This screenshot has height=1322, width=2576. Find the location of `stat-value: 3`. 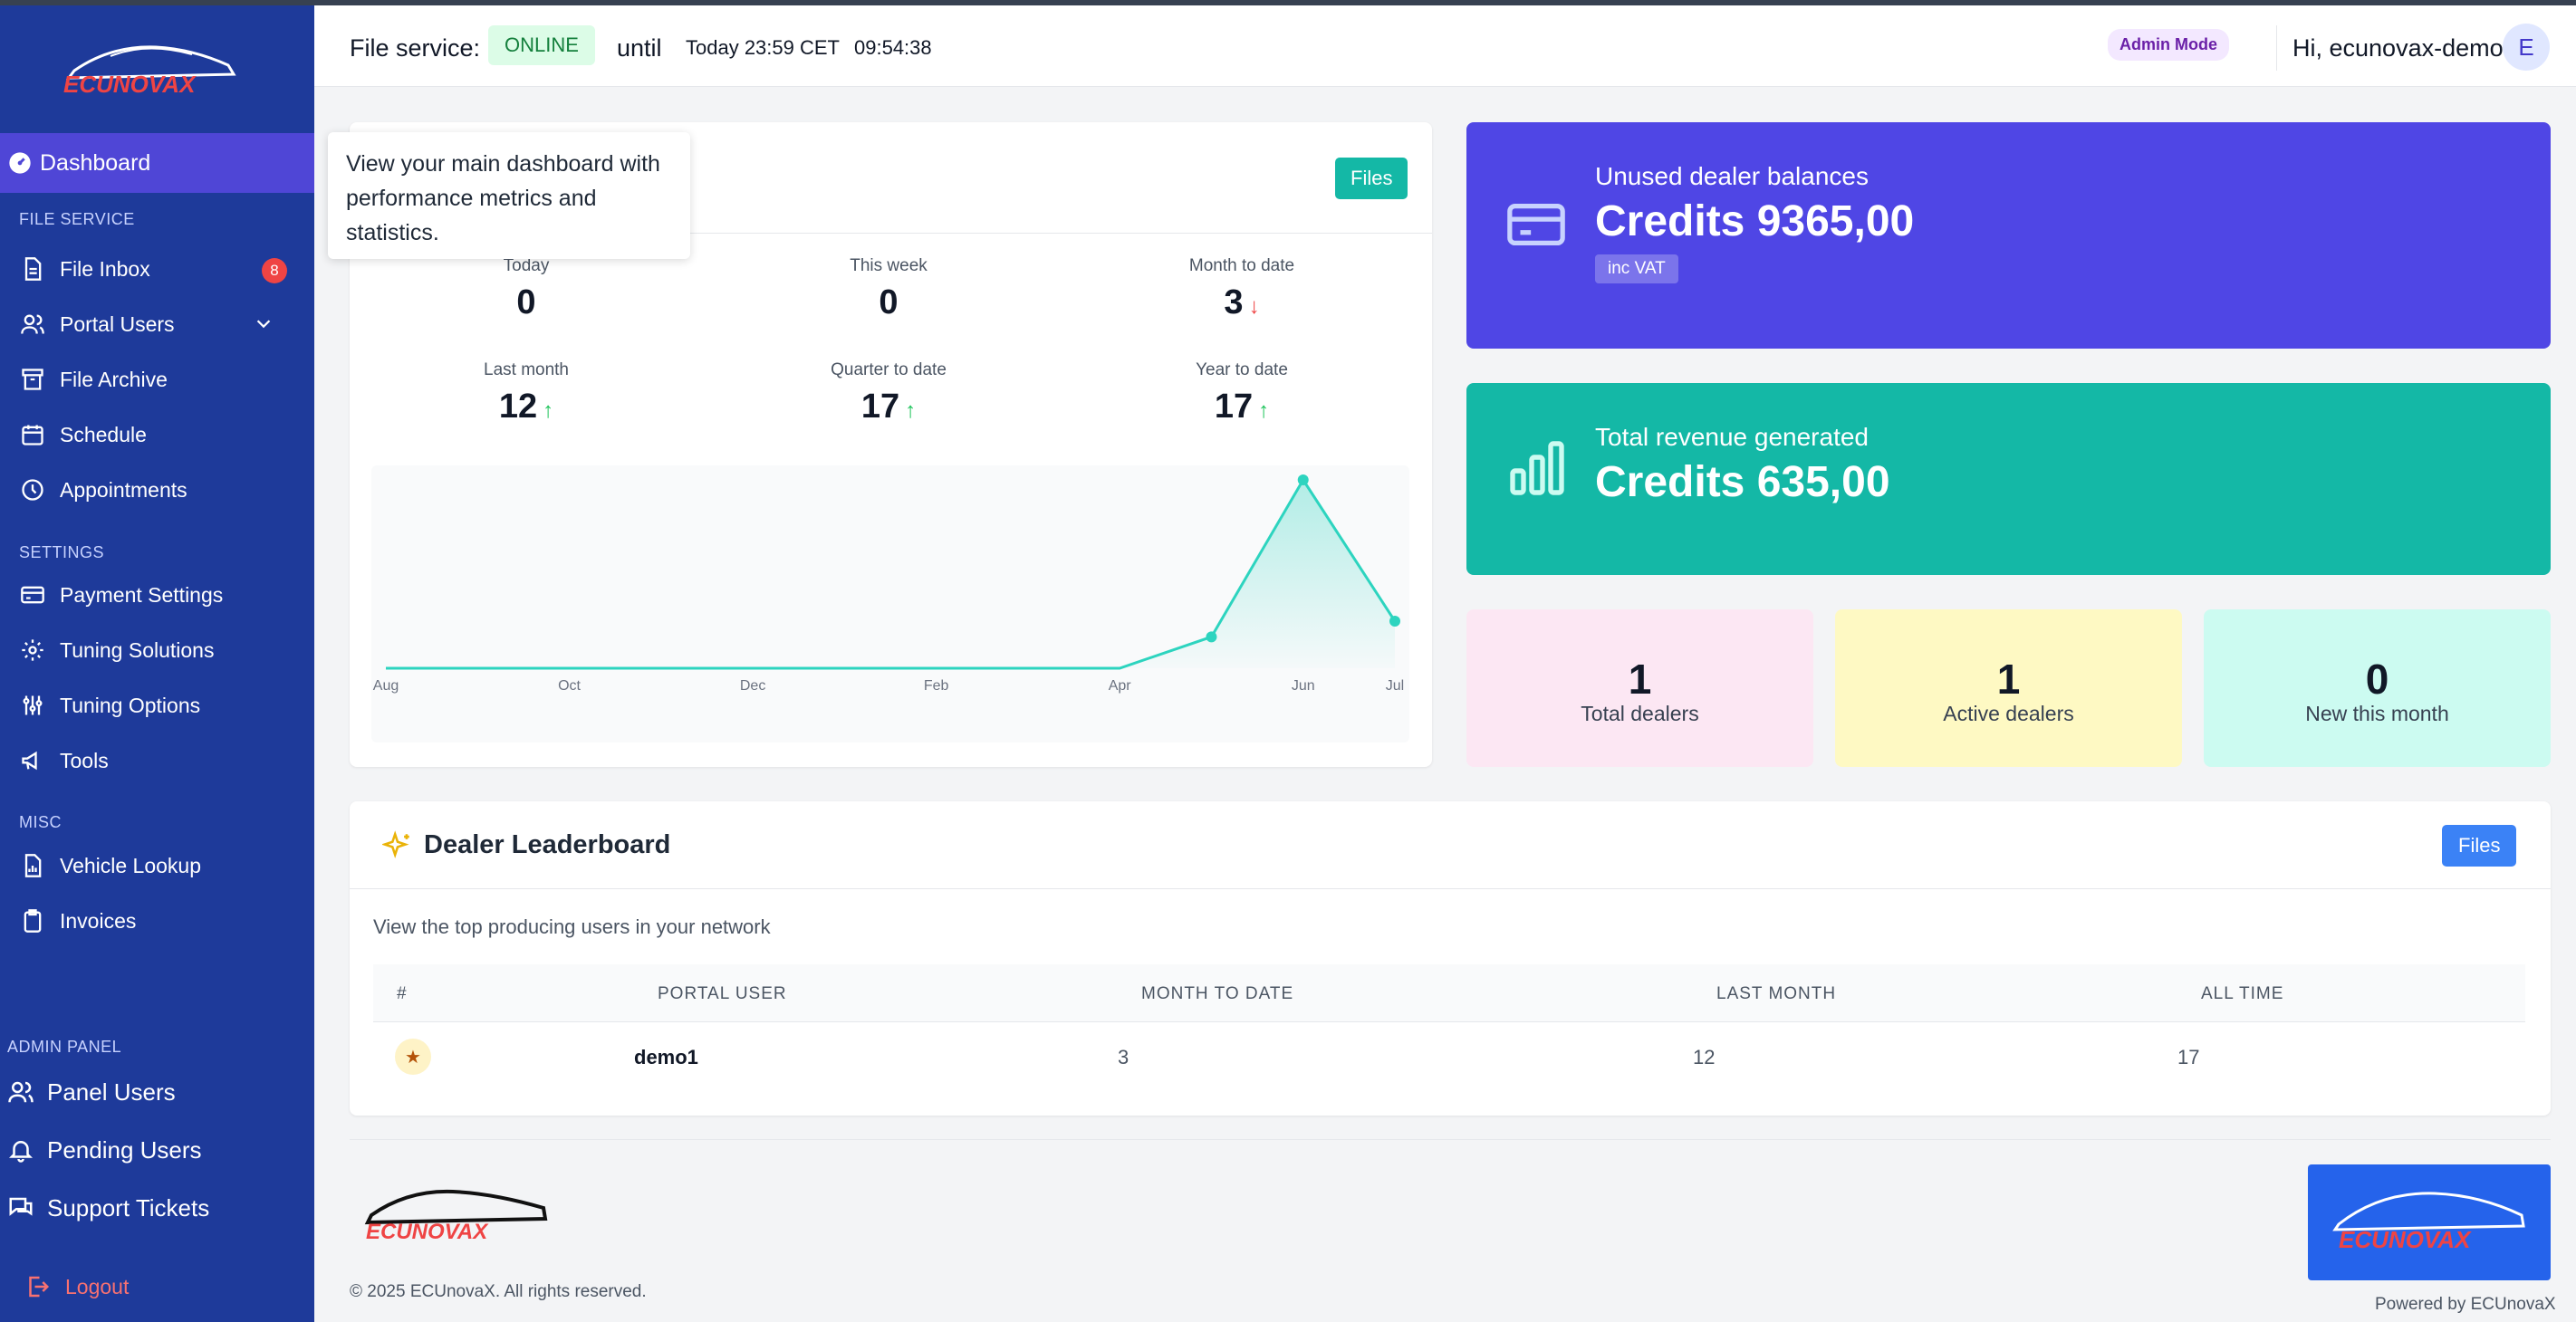

stat-value: 3 is located at coordinates (1234, 302).